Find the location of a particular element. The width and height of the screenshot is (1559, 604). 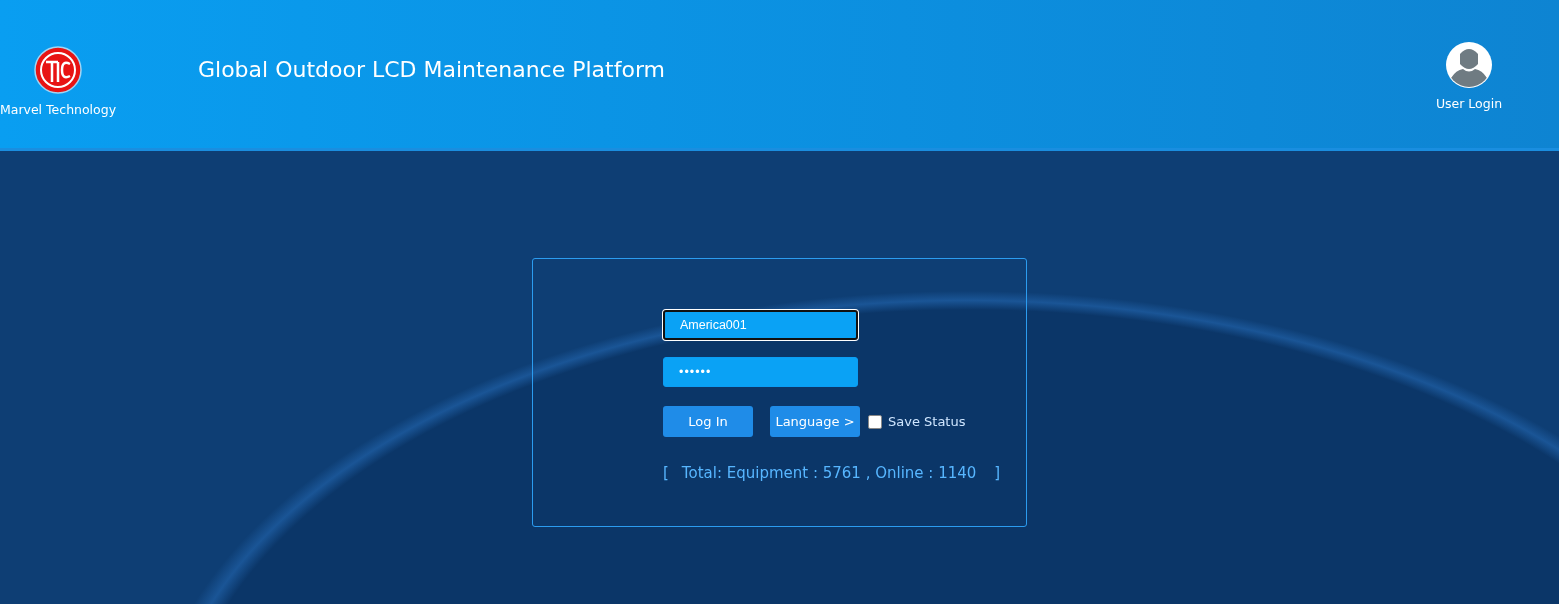

user-login-label: User Login is located at coordinates (1469, 103).